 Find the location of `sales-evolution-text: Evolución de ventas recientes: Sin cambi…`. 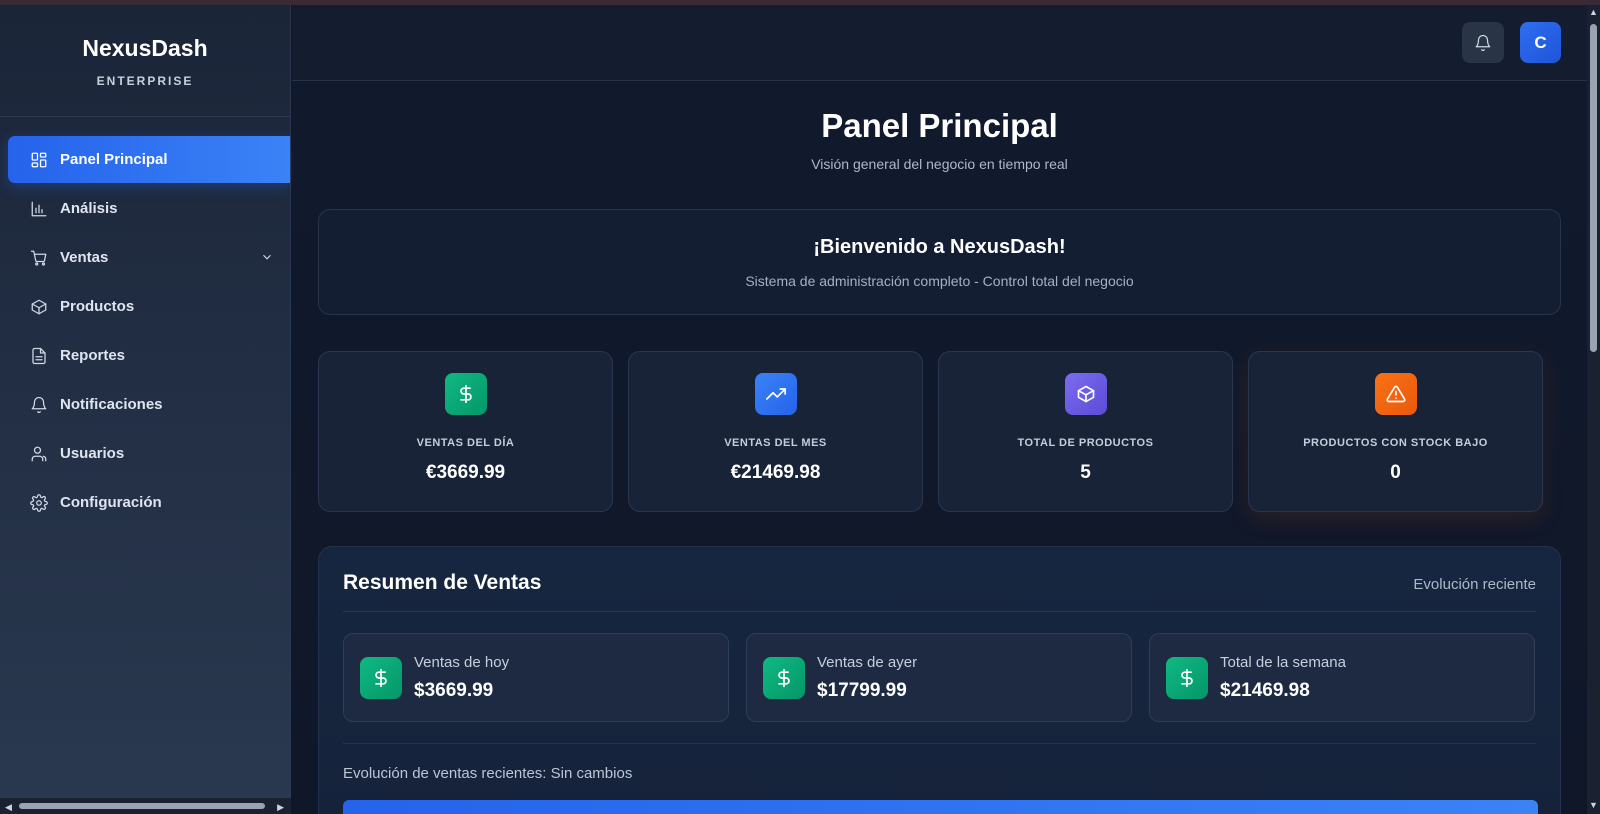

sales-evolution-text: Evolución de ventas recientes: Sin cambi… is located at coordinates (488, 773).